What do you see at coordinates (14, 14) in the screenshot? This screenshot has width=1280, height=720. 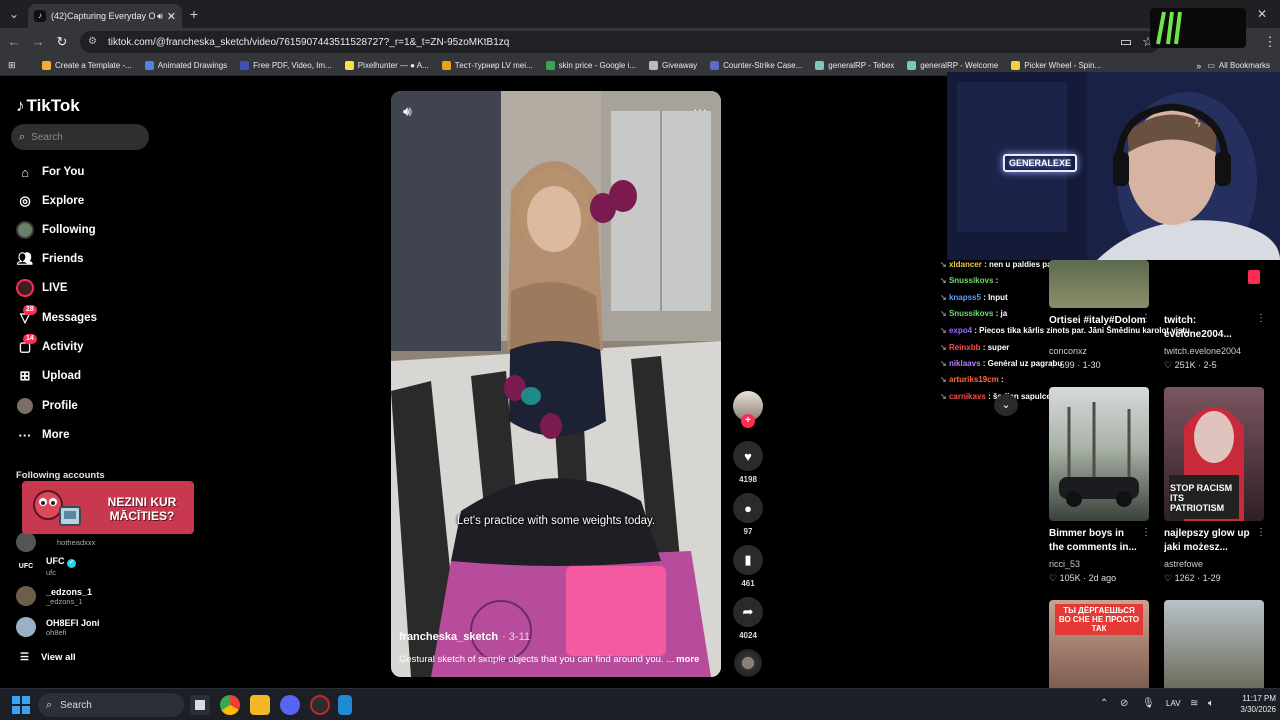 I see `tab-search-chevron-icon: ⌄` at bounding box center [14, 14].